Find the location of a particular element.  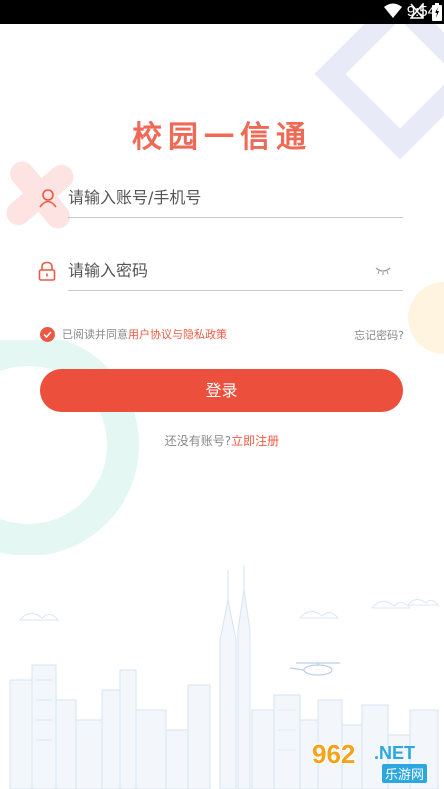

site-watermark: 962 .NET 乐游网 is located at coordinates (371, 761).